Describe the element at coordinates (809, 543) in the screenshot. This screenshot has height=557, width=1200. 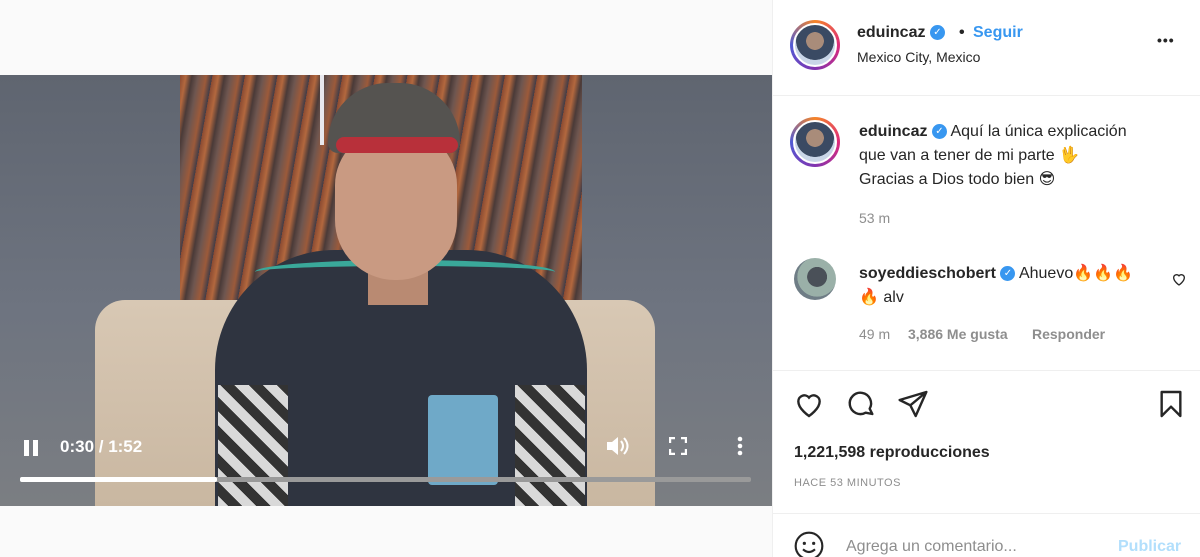
I see `emoji-icon` at that location.